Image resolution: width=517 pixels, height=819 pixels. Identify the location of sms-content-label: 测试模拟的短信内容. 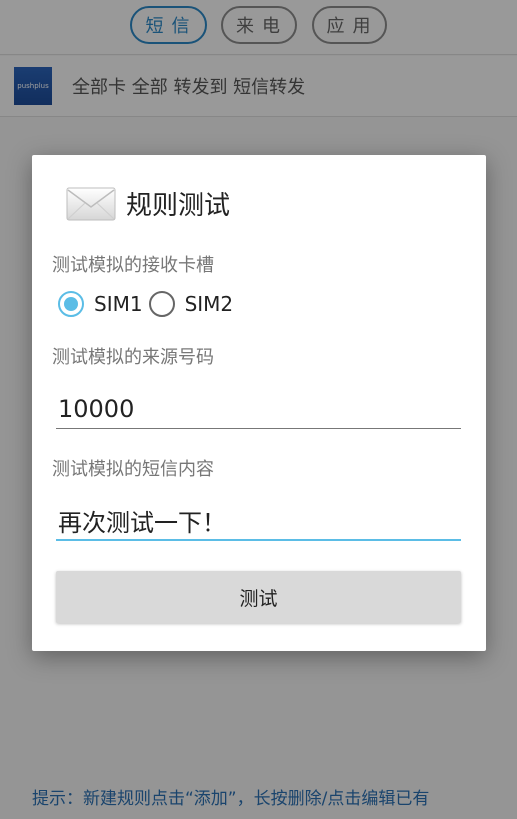
(133, 469).